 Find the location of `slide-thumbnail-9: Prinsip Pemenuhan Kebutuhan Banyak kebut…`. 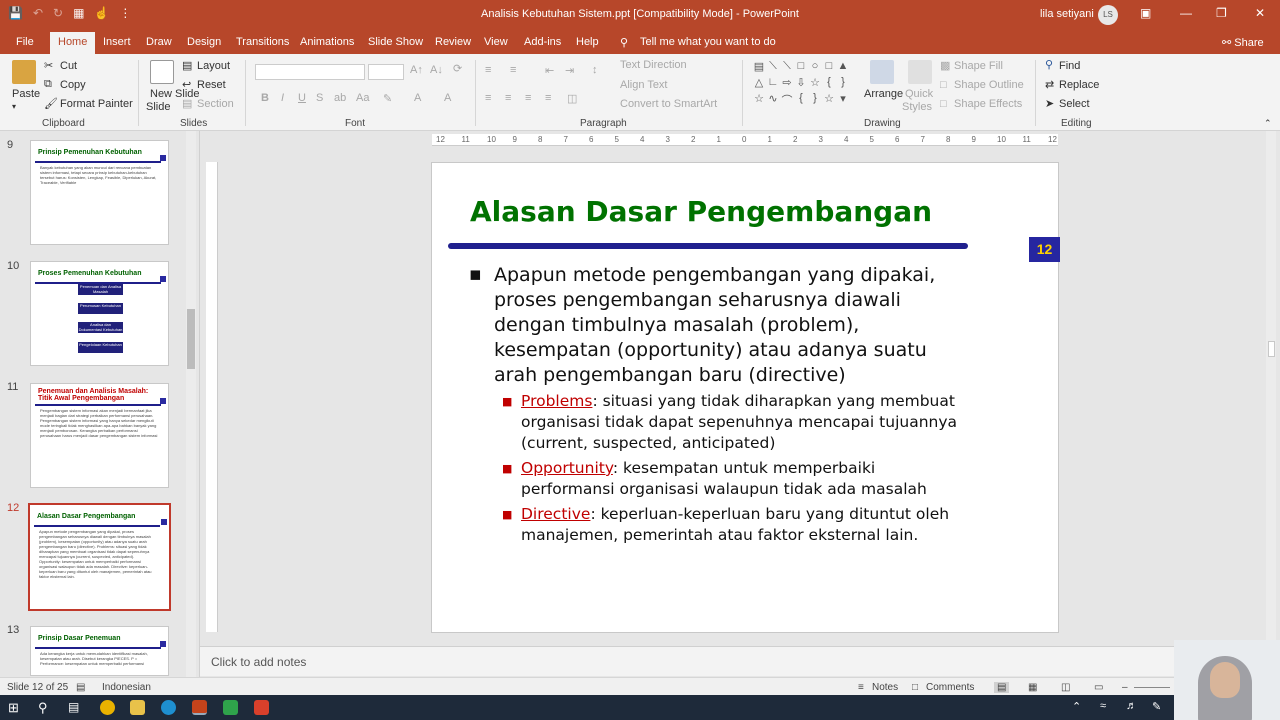

slide-thumbnail-9: Prinsip Pemenuhan Kebutuhan Banyak kebut… is located at coordinates (99, 192).